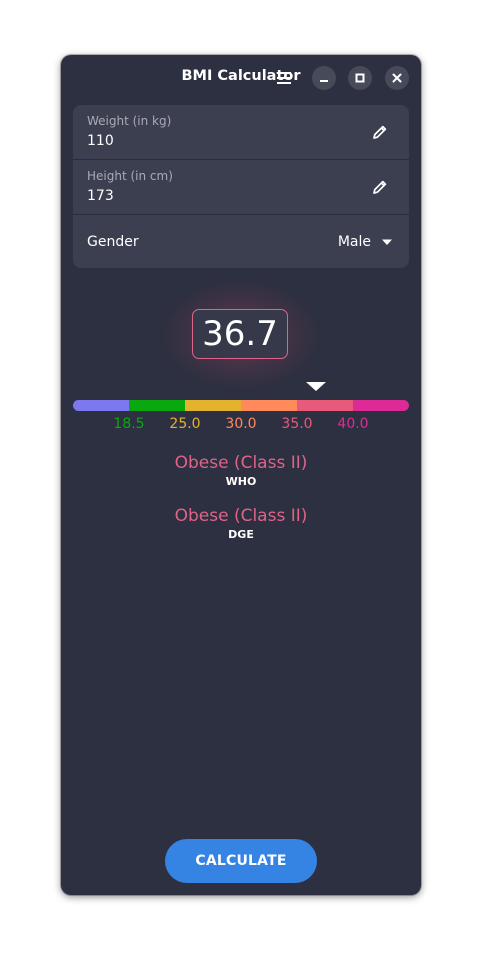 Image resolution: width=482 pixels, height=962 pixels. I want to click on scale-tick-label: 40.0, so click(353, 424).